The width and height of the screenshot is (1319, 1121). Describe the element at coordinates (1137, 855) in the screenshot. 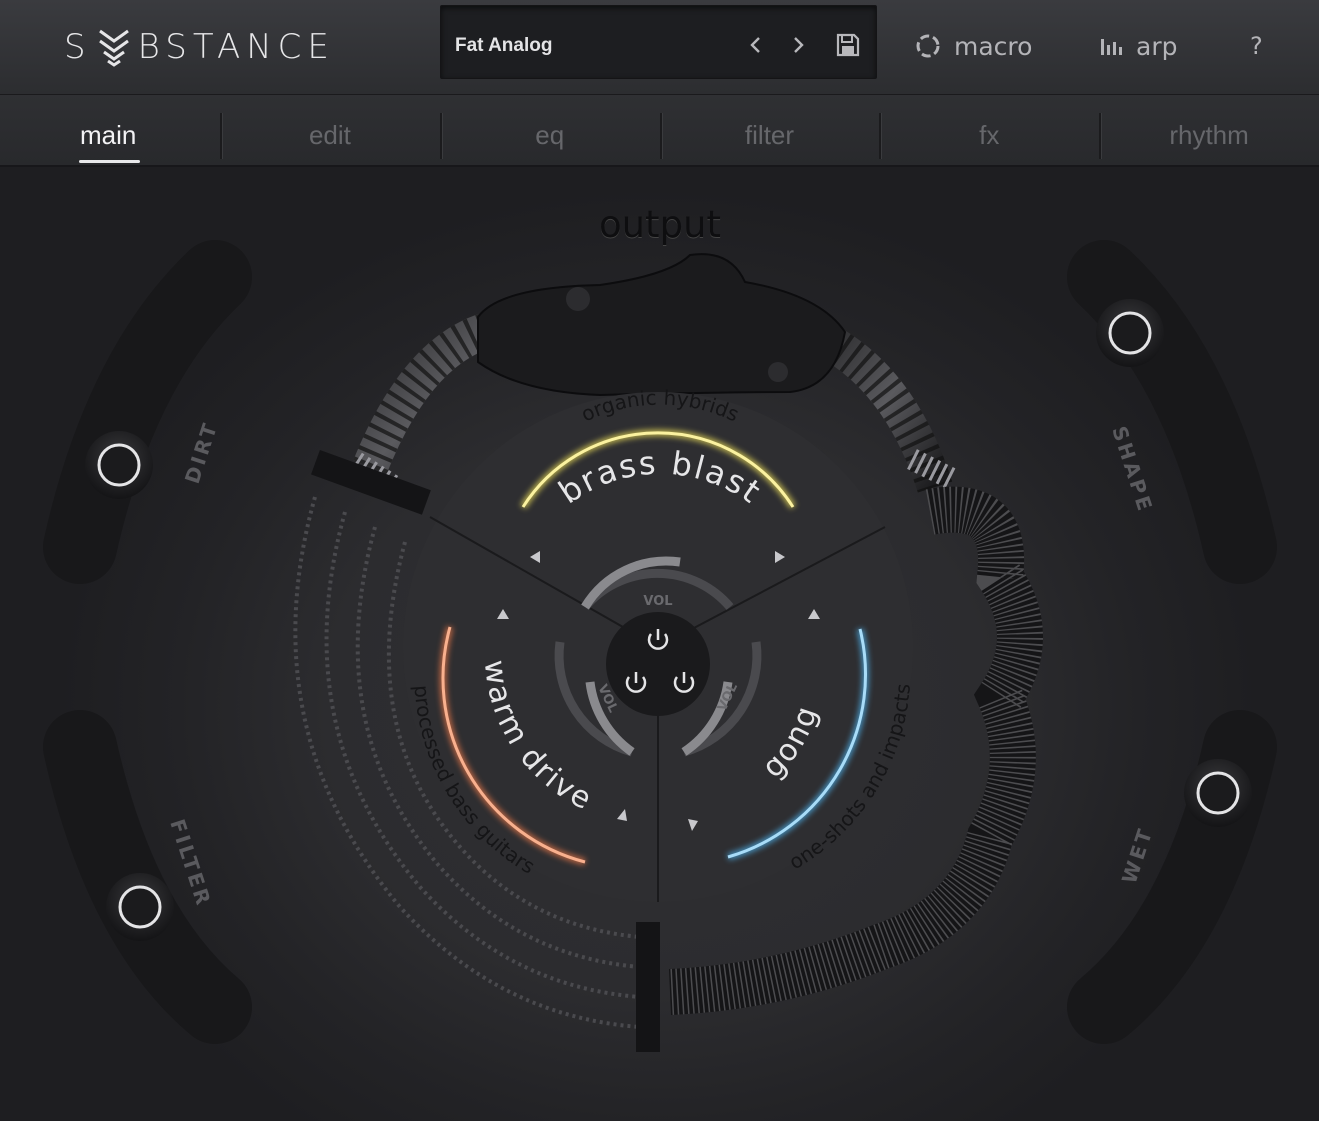

I see `macro-label-wet: WET` at that location.